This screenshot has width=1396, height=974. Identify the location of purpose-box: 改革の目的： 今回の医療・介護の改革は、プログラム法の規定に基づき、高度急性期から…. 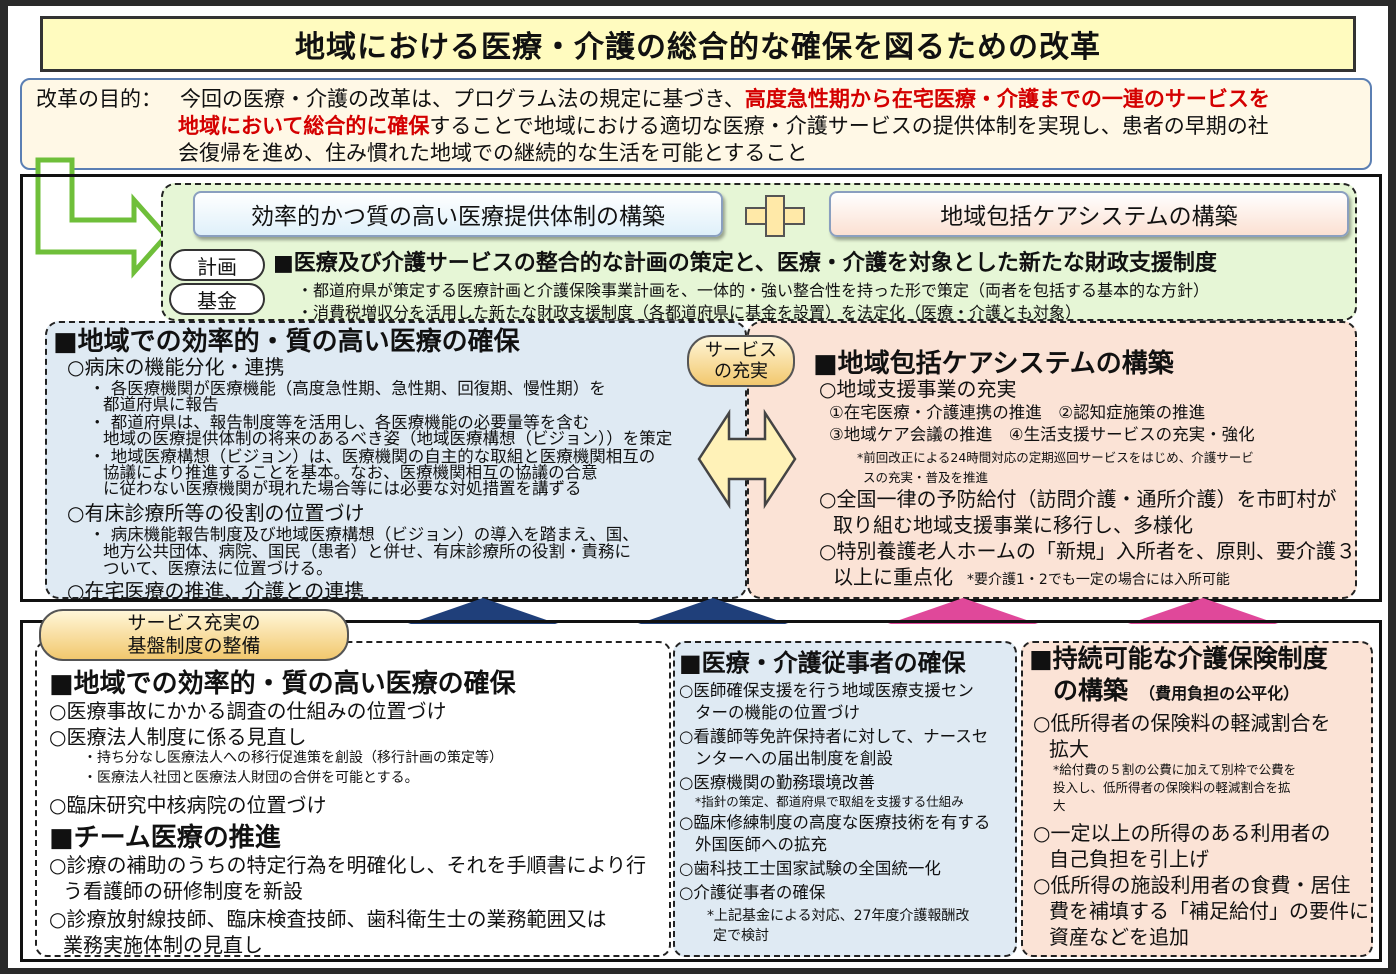
(696, 124).